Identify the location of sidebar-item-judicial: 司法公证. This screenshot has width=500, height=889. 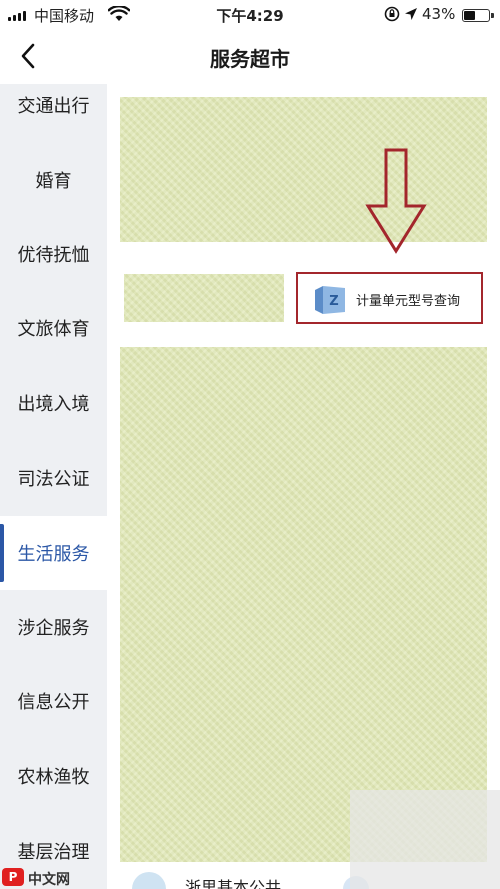
(53, 478).